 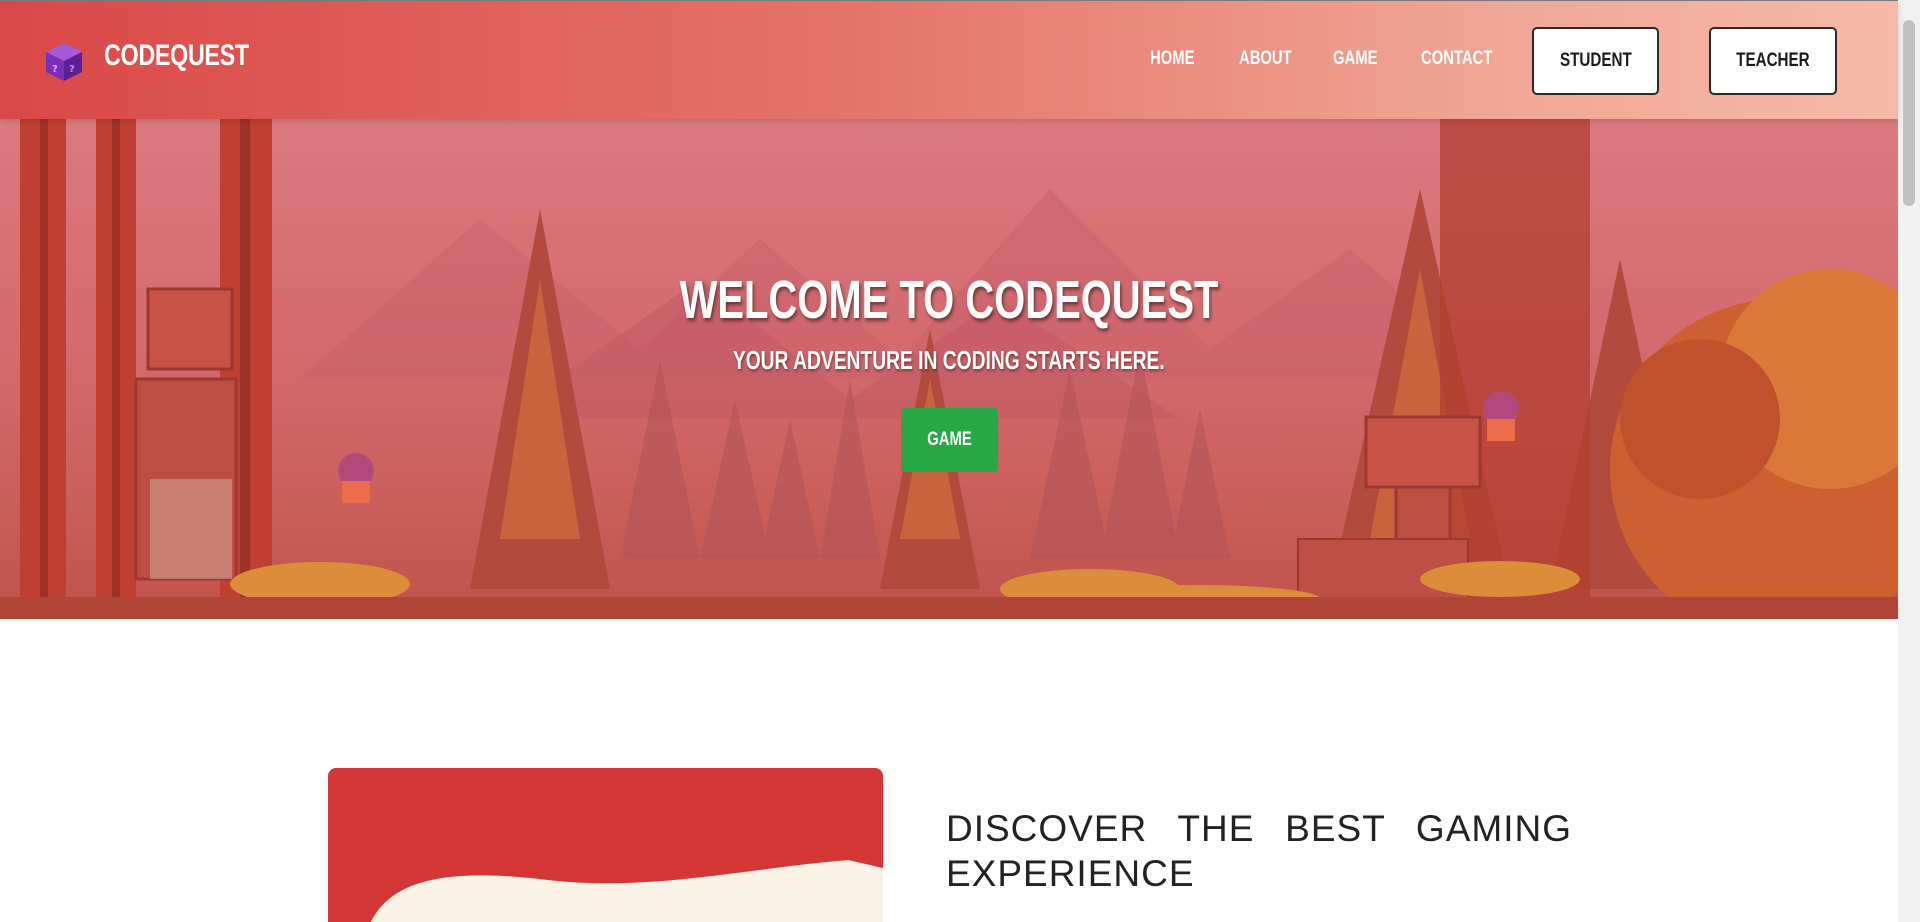 I want to click on hero-subtitle-text: YOUR ADVENTURE IN CODING STARTS HERE., so click(x=949, y=360).